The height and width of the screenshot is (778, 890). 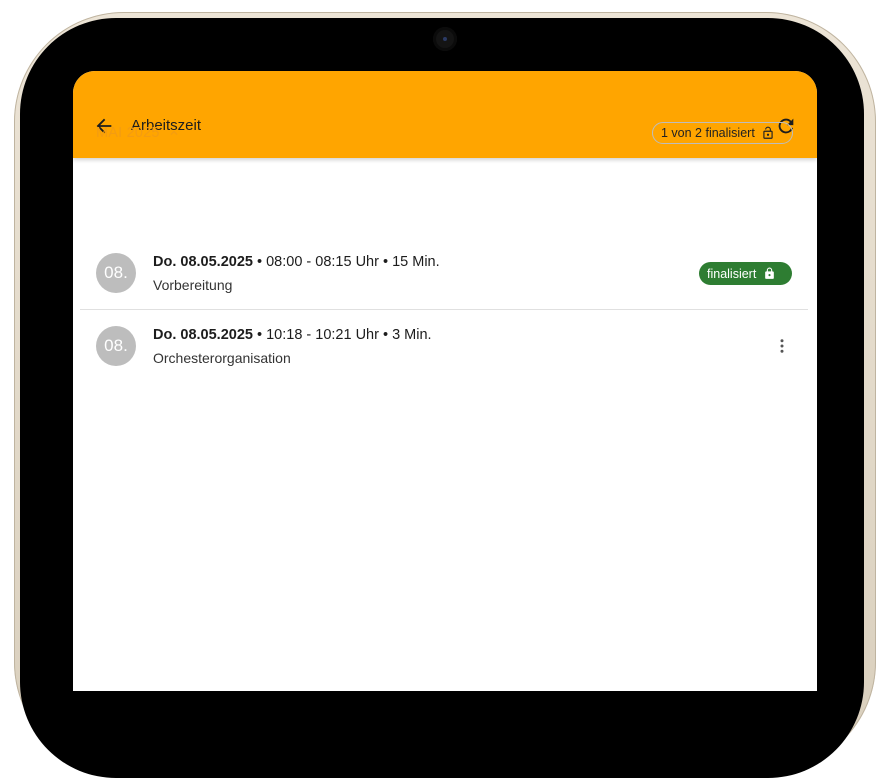 I want to click on chevron-up-icon, so click(x=174, y=132).